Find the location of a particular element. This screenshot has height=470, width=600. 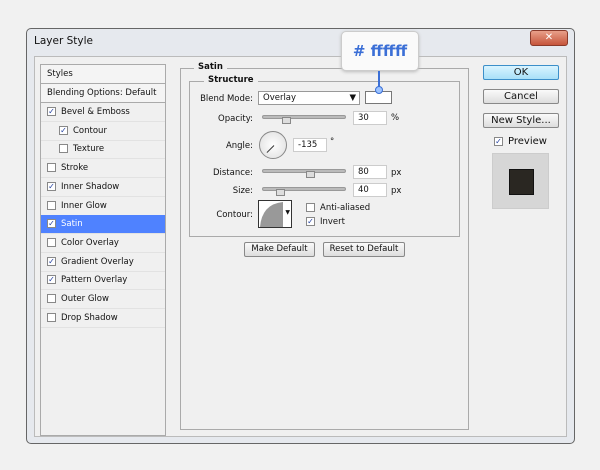

anti-aliased-checkbox: Anti-aliased is located at coordinates (338, 208).